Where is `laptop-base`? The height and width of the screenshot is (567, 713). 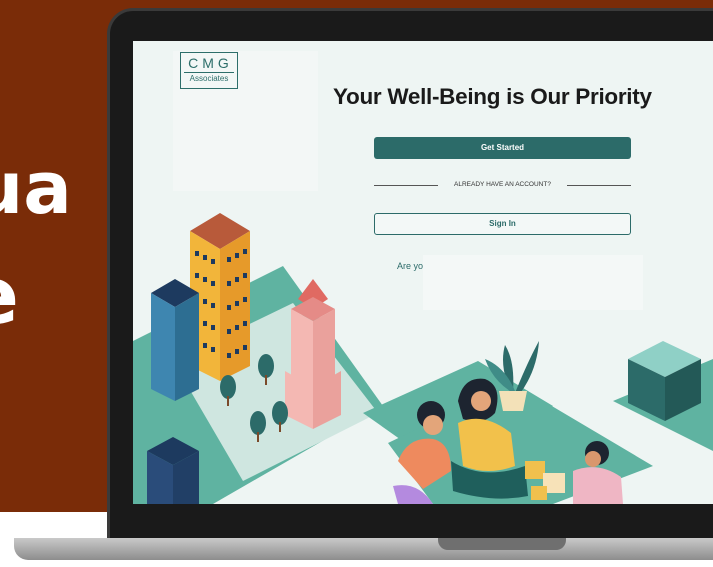 laptop-base is located at coordinates (363, 549).